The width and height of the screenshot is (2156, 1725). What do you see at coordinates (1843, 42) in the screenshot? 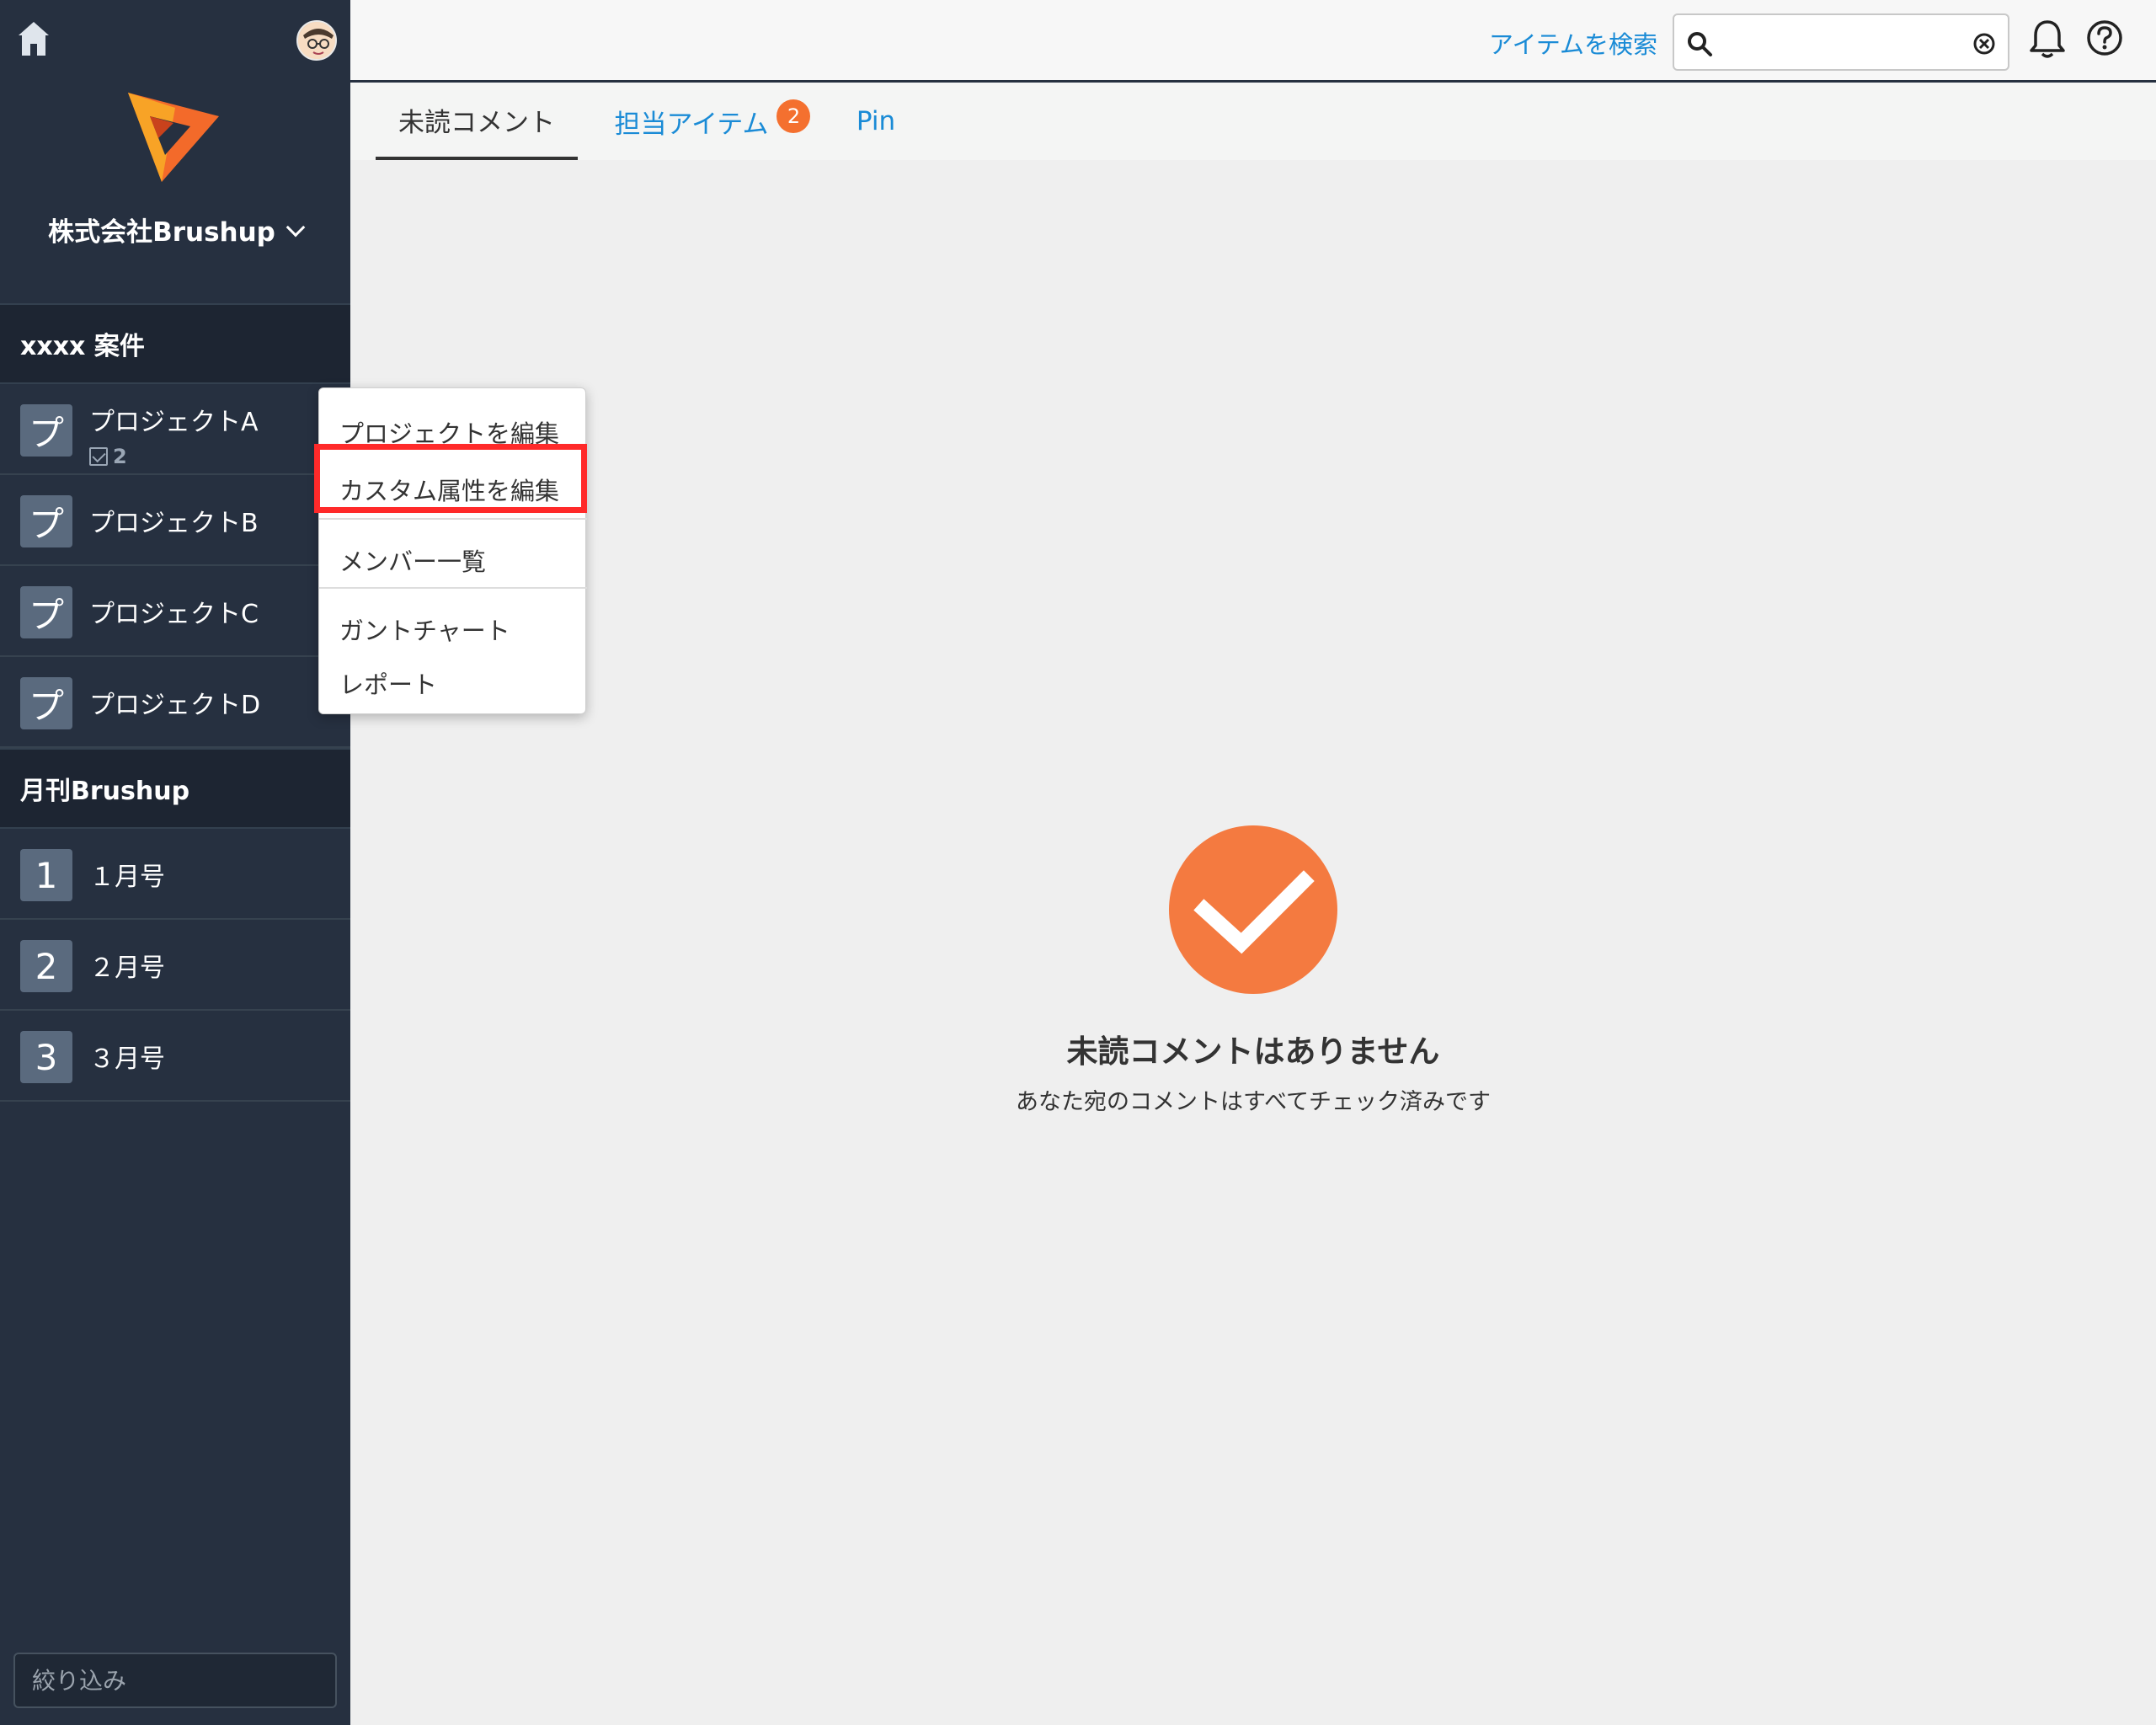
I see `search-input` at bounding box center [1843, 42].